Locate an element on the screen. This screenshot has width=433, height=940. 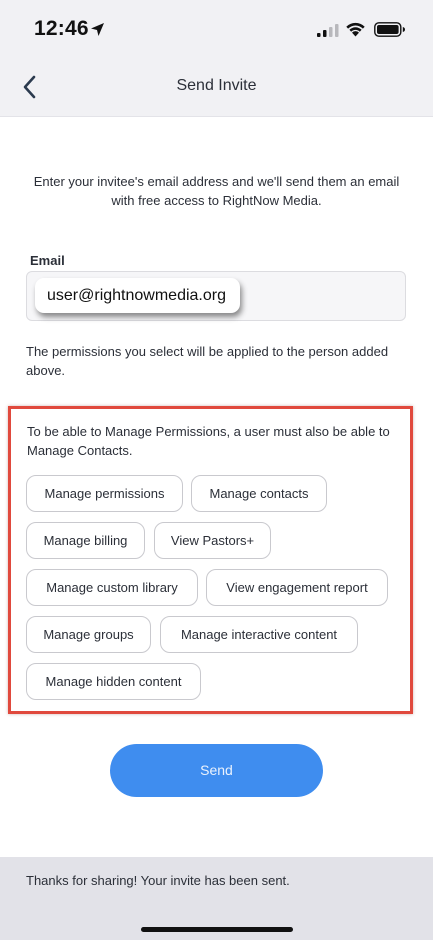
wifi-icon is located at coordinates (355, 29).